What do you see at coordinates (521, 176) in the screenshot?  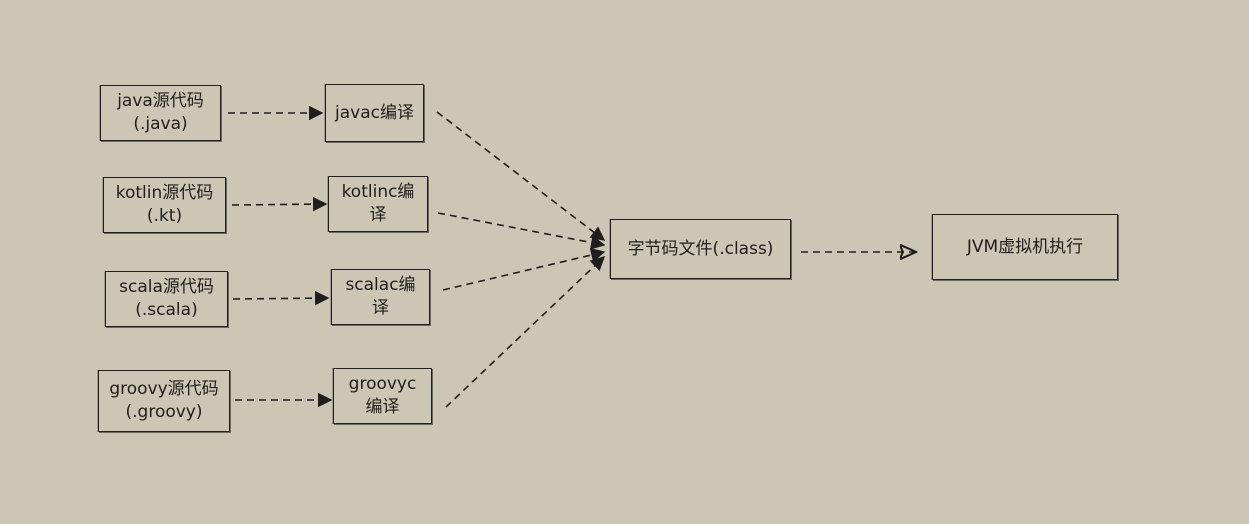 I see `arrow-javac-to-bytecode` at bounding box center [521, 176].